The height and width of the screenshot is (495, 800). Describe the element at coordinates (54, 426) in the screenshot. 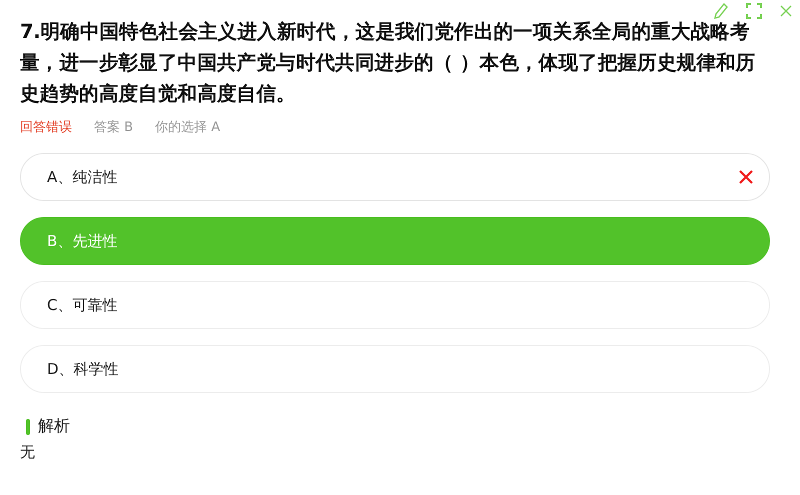

I see `section-heading: 解析` at that location.